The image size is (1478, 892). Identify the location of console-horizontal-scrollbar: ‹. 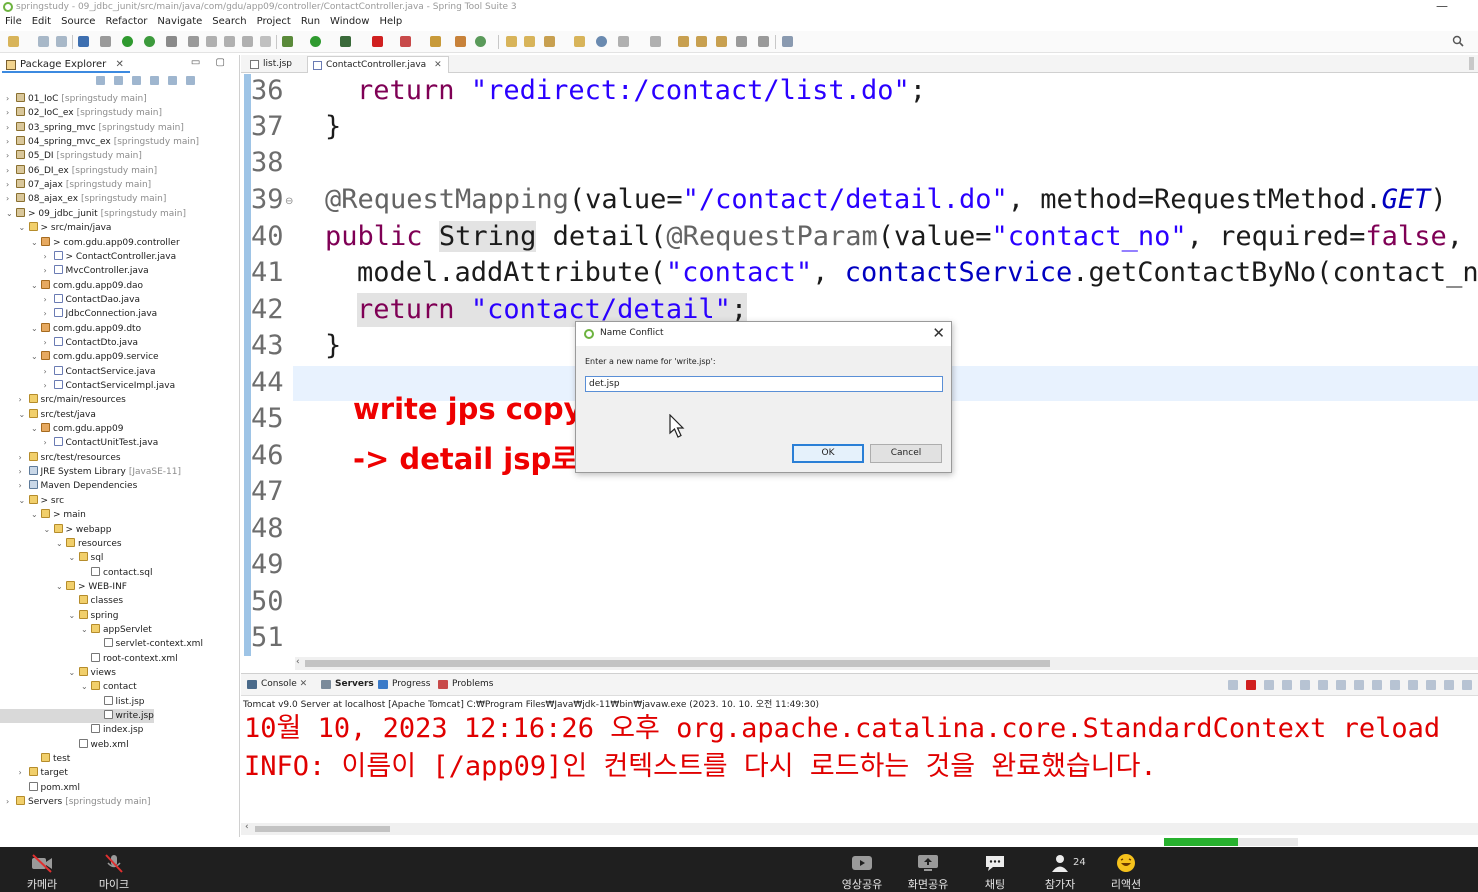
(859, 828).